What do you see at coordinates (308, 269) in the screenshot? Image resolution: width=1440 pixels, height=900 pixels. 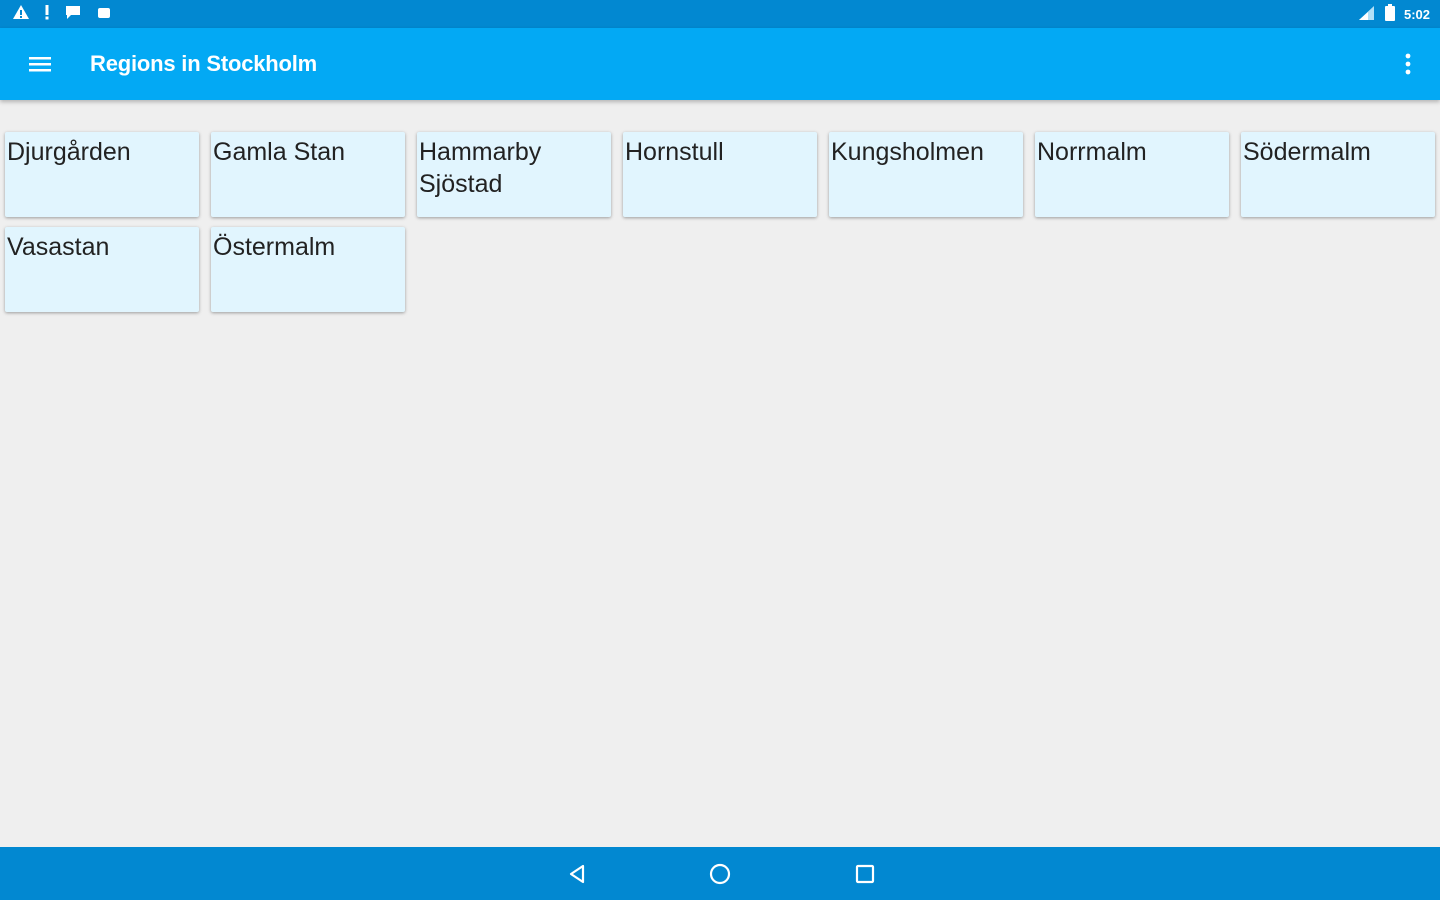 I see `region-tile-ostermalm: Östermalm` at bounding box center [308, 269].